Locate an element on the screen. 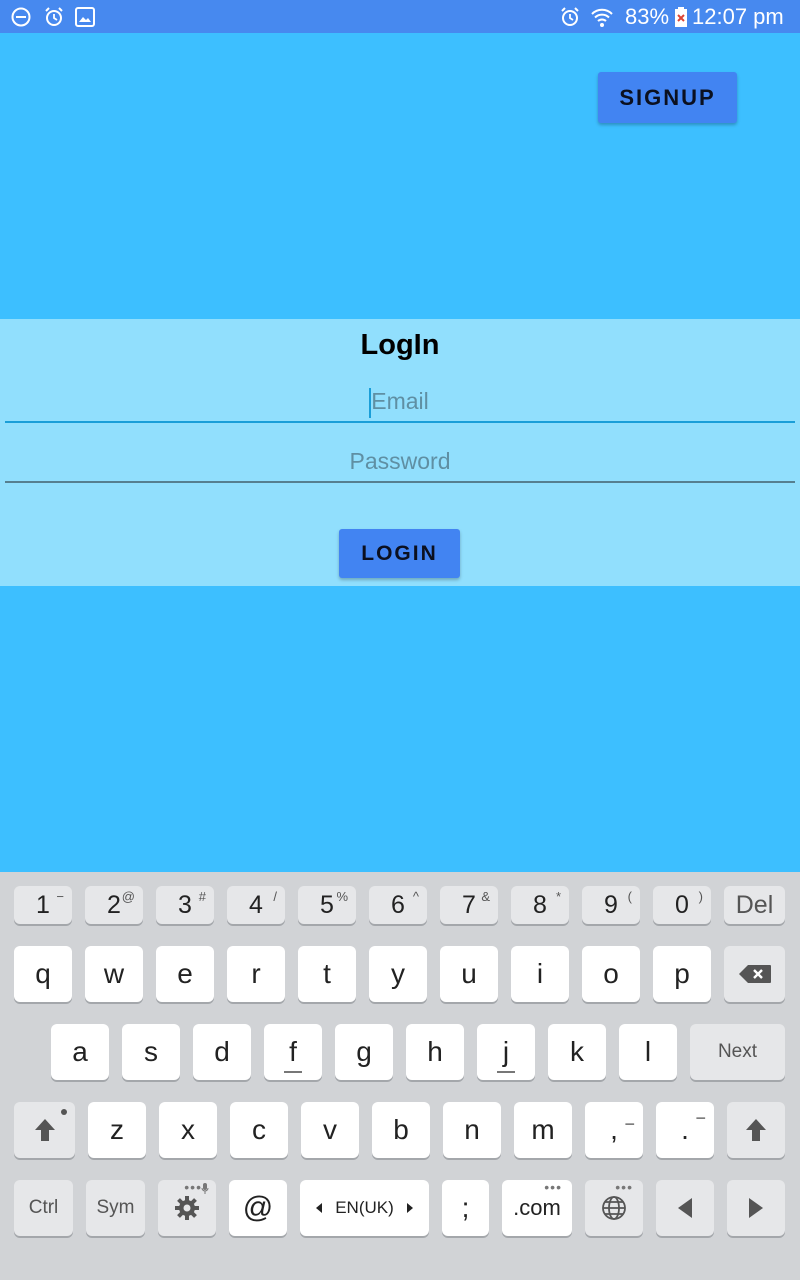 Image resolution: width=800 pixels, height=1280 pixels. key-s: s is located at coordinates (151, 1052).